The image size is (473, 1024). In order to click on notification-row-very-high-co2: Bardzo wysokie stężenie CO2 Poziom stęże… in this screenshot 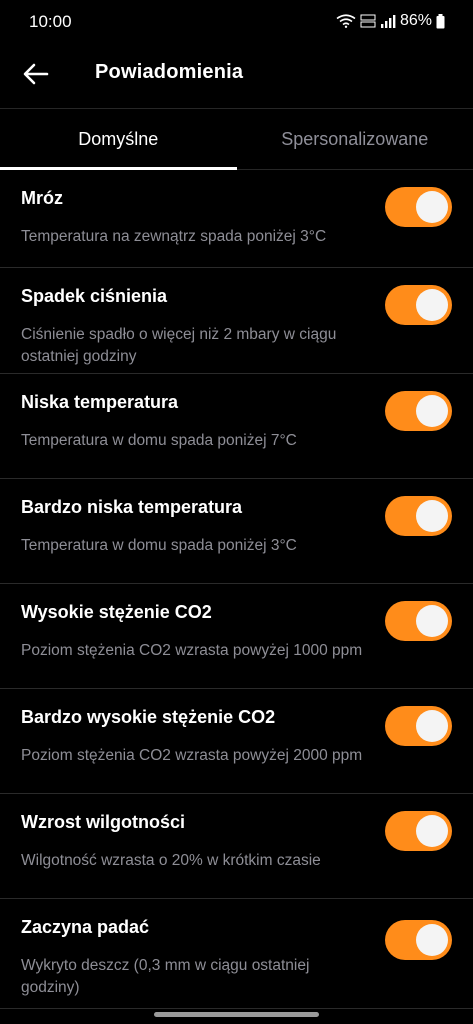, I will do `click(236, 741)`.